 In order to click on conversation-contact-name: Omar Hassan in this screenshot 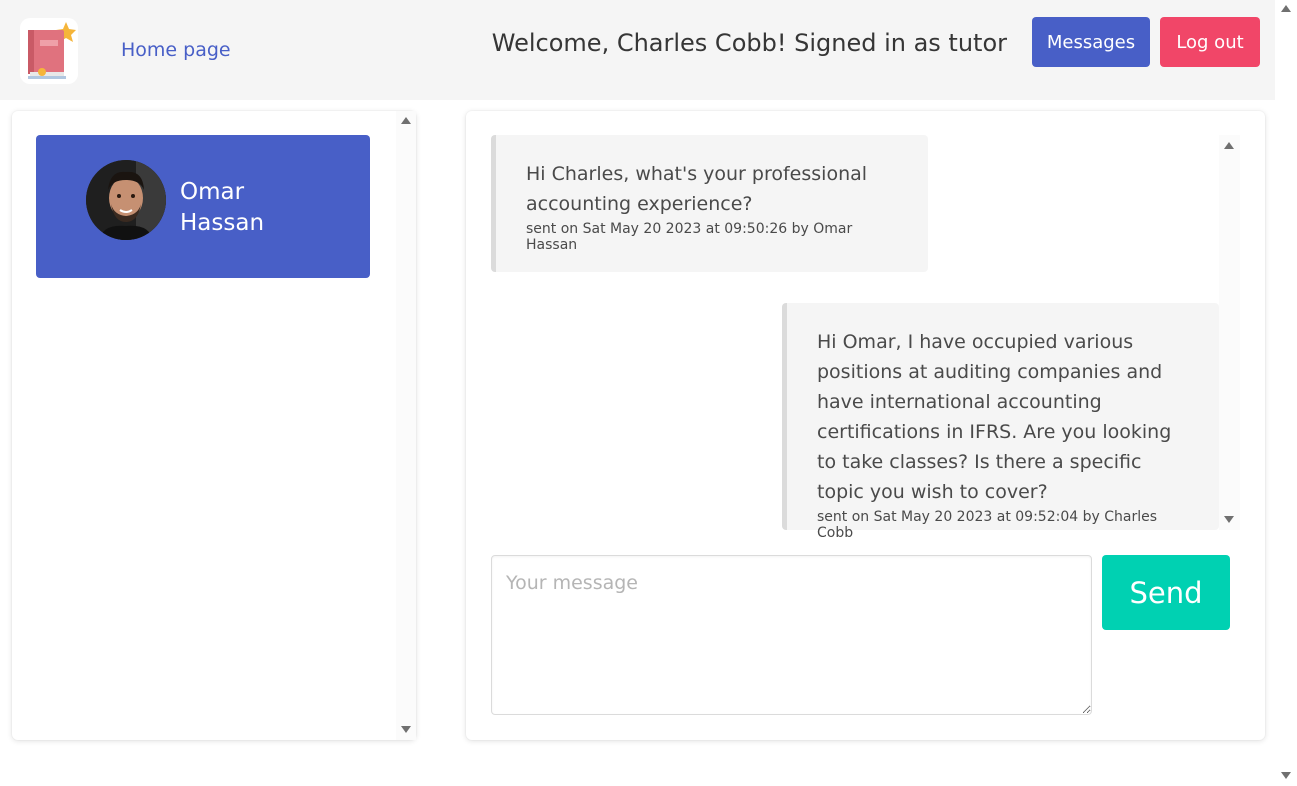, I will do `click(250, 208)`.